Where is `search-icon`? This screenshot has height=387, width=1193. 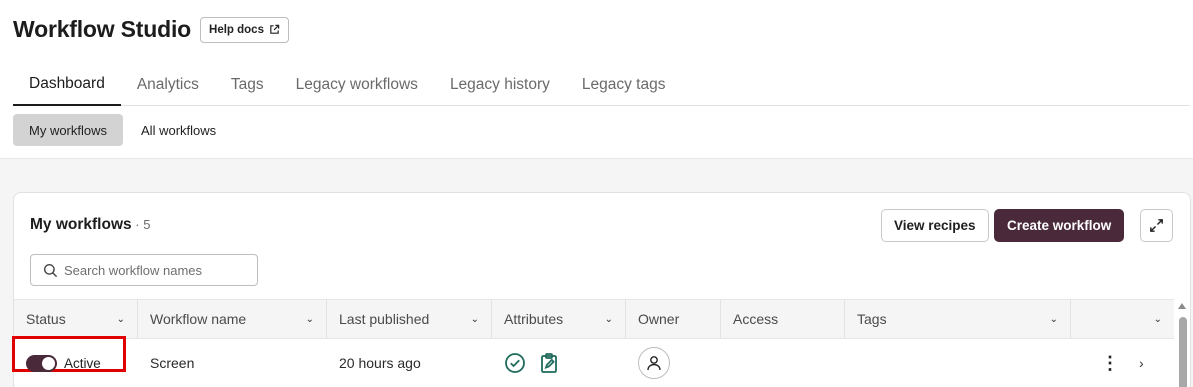 search-icon is located at coordinates (50, 270).